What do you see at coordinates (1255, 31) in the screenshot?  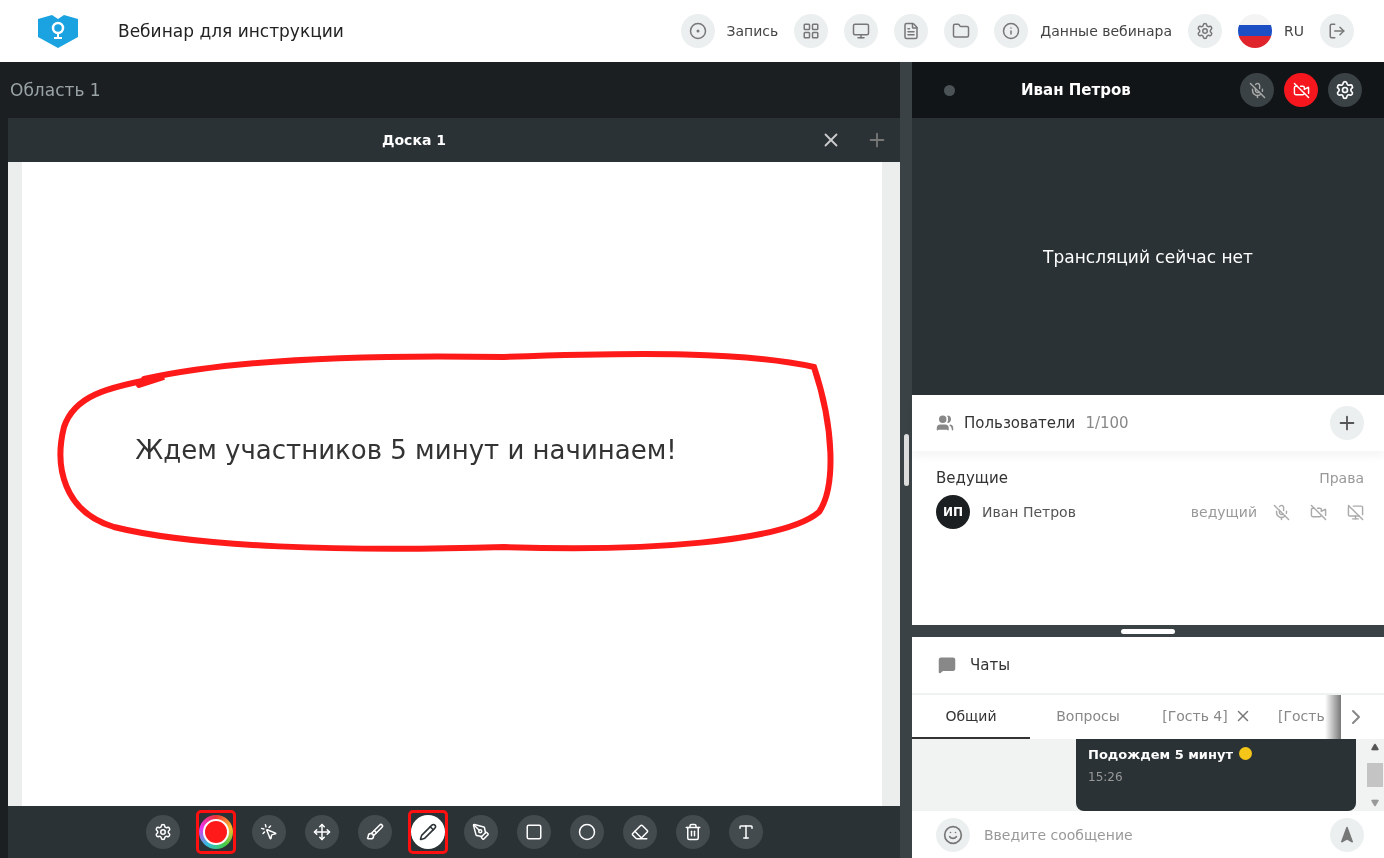 I see `flag-icon` at bounding box center [1255, 31].